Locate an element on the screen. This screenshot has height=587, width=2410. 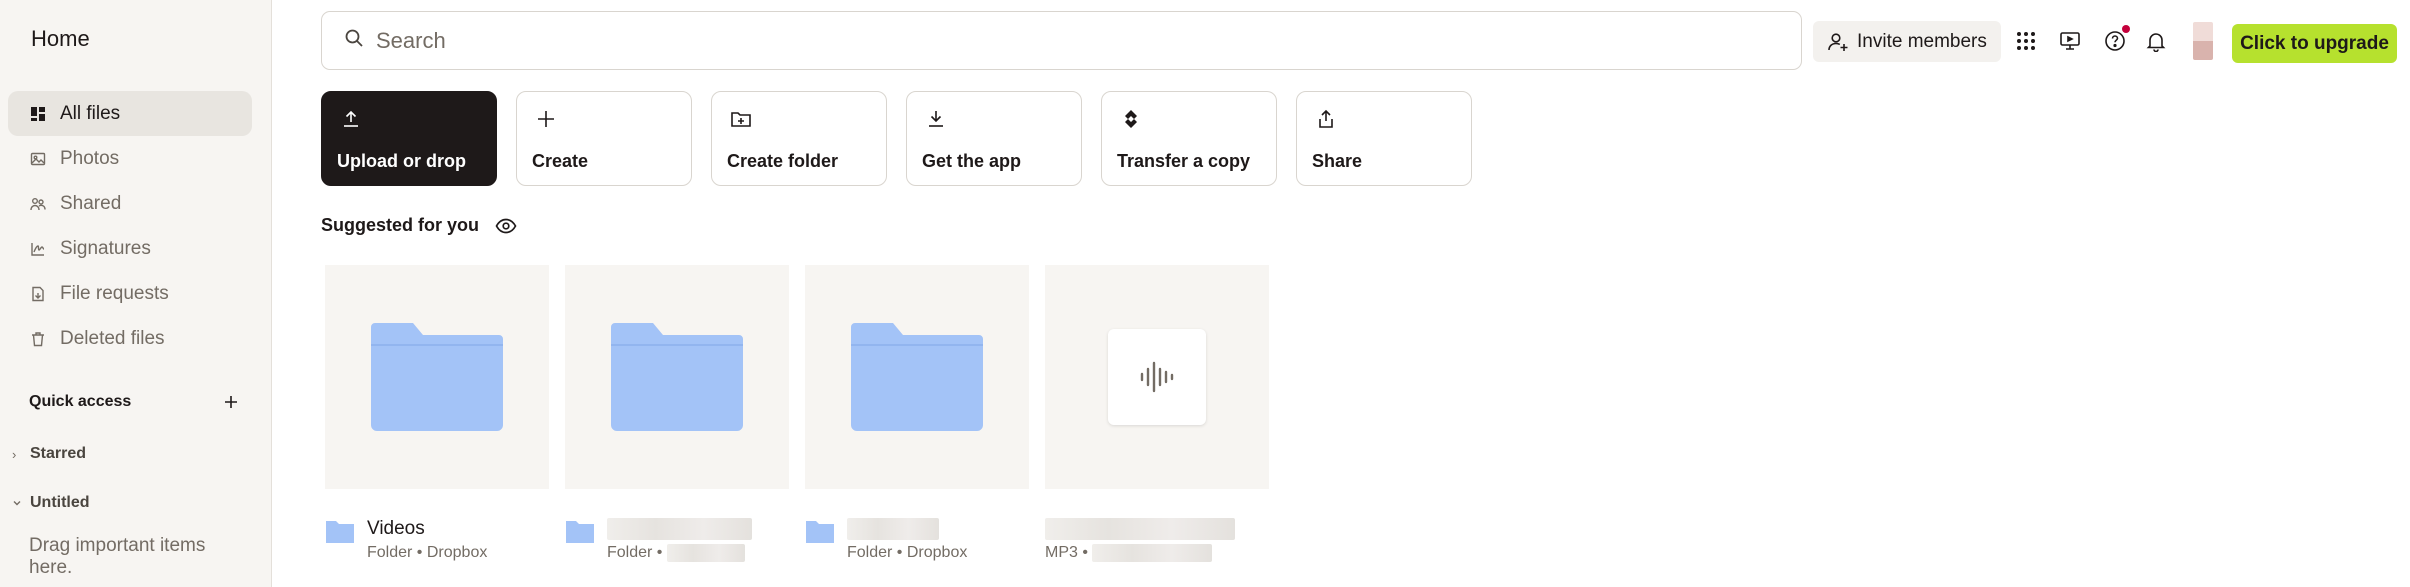
sidebar-title: Home is located at coordinates (60, 39).